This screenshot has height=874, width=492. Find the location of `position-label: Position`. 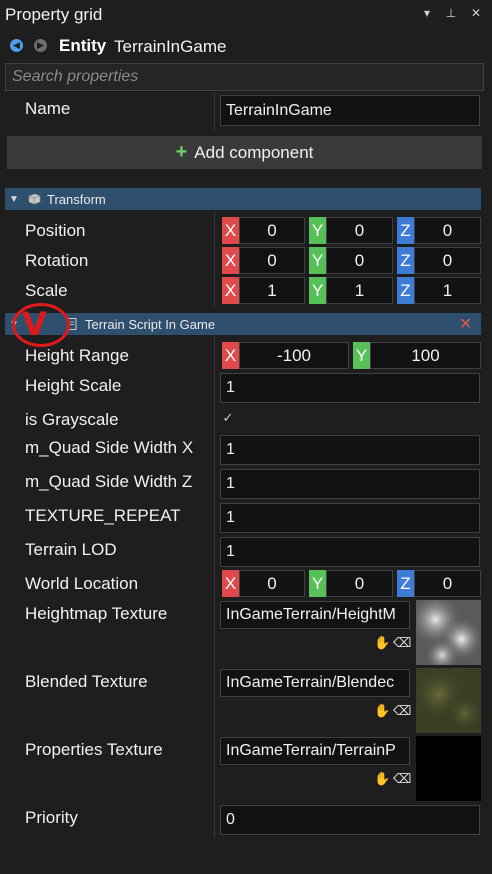

position-label: Position is located at coordinates (55, 230).